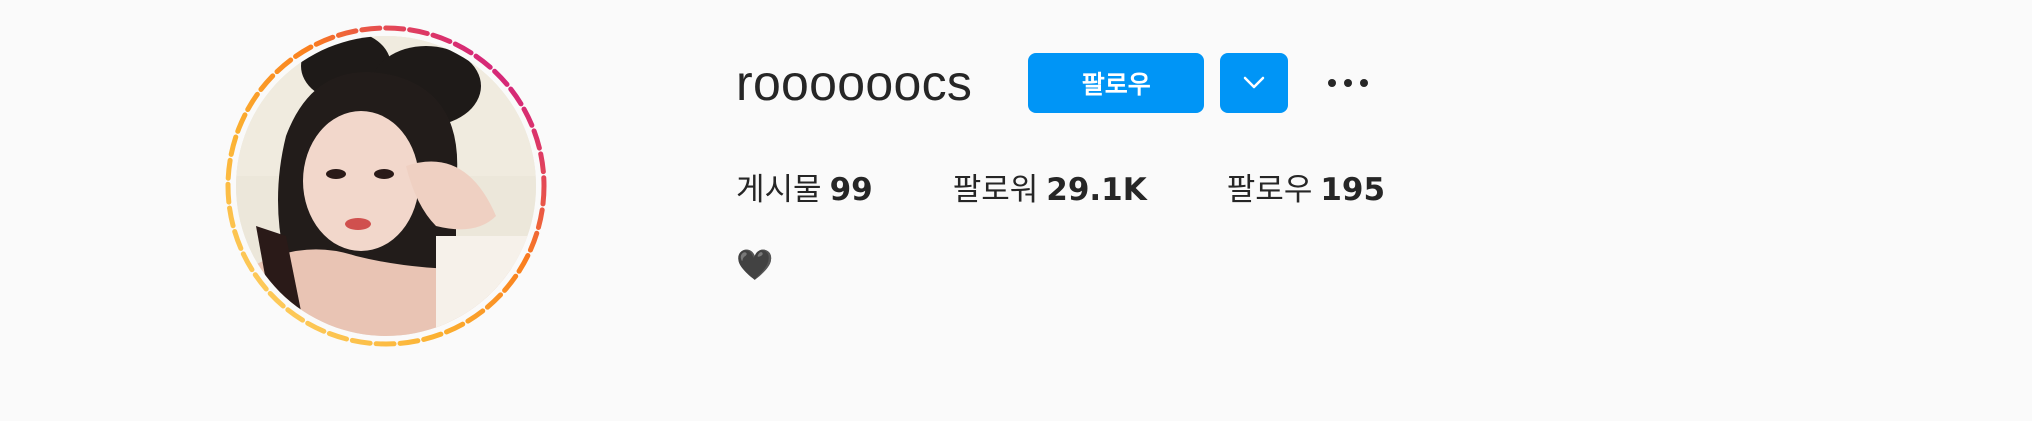 The image size is (2032, 421). What do you see at coordinates (854, 83) in the screenshot?
I see `username: roooooocs` at bounding box center [854, 83].